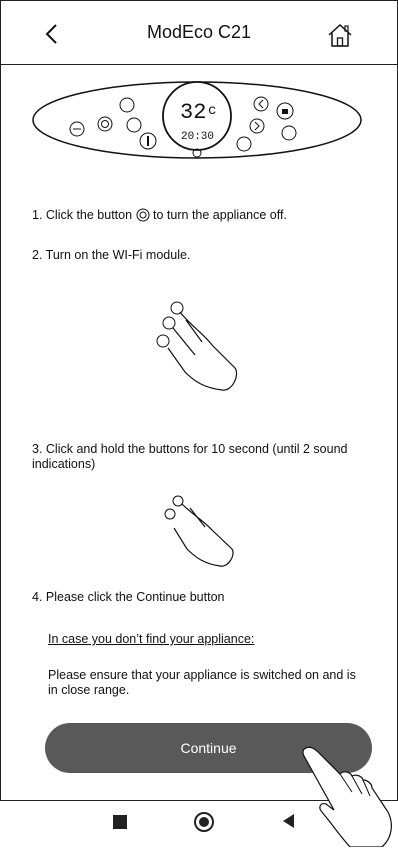  What do you see at coordinates (151, 639) in the screenshot?
I see `help-heading: In case you don’t find your appliance:` at bounding box center [151, 639].